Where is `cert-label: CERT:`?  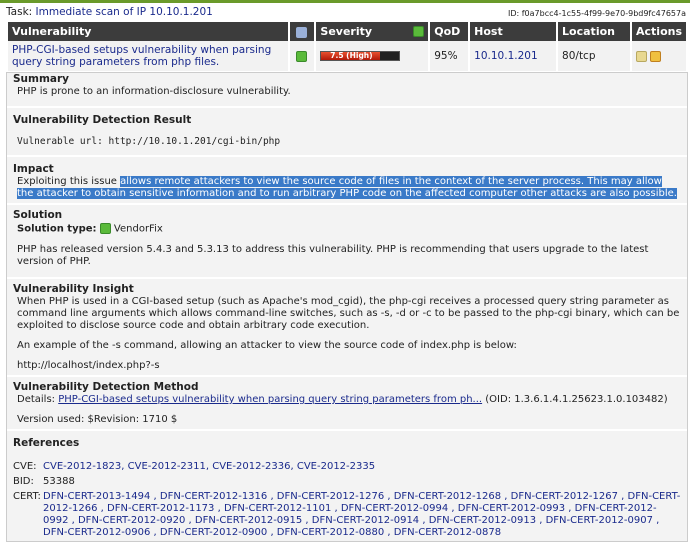 cert-label: CERT: is located at coordinates (27, 496).